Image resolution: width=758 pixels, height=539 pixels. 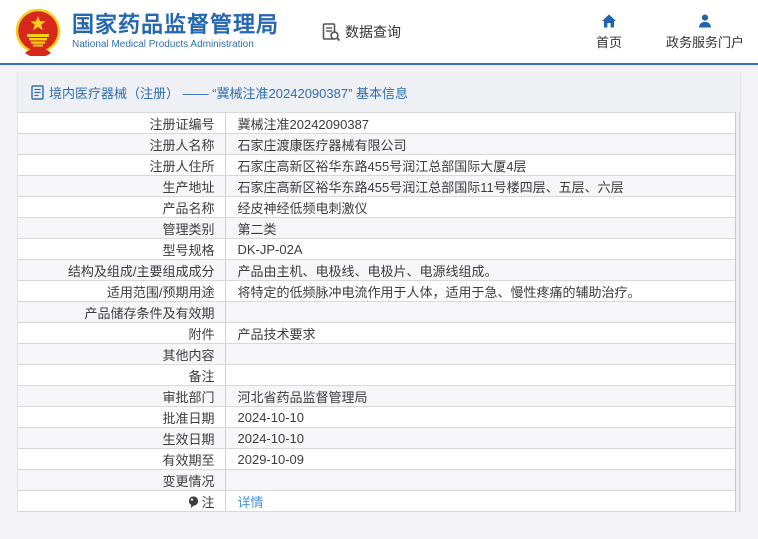 I want to click on note-icon, so click(x=193, y=502).